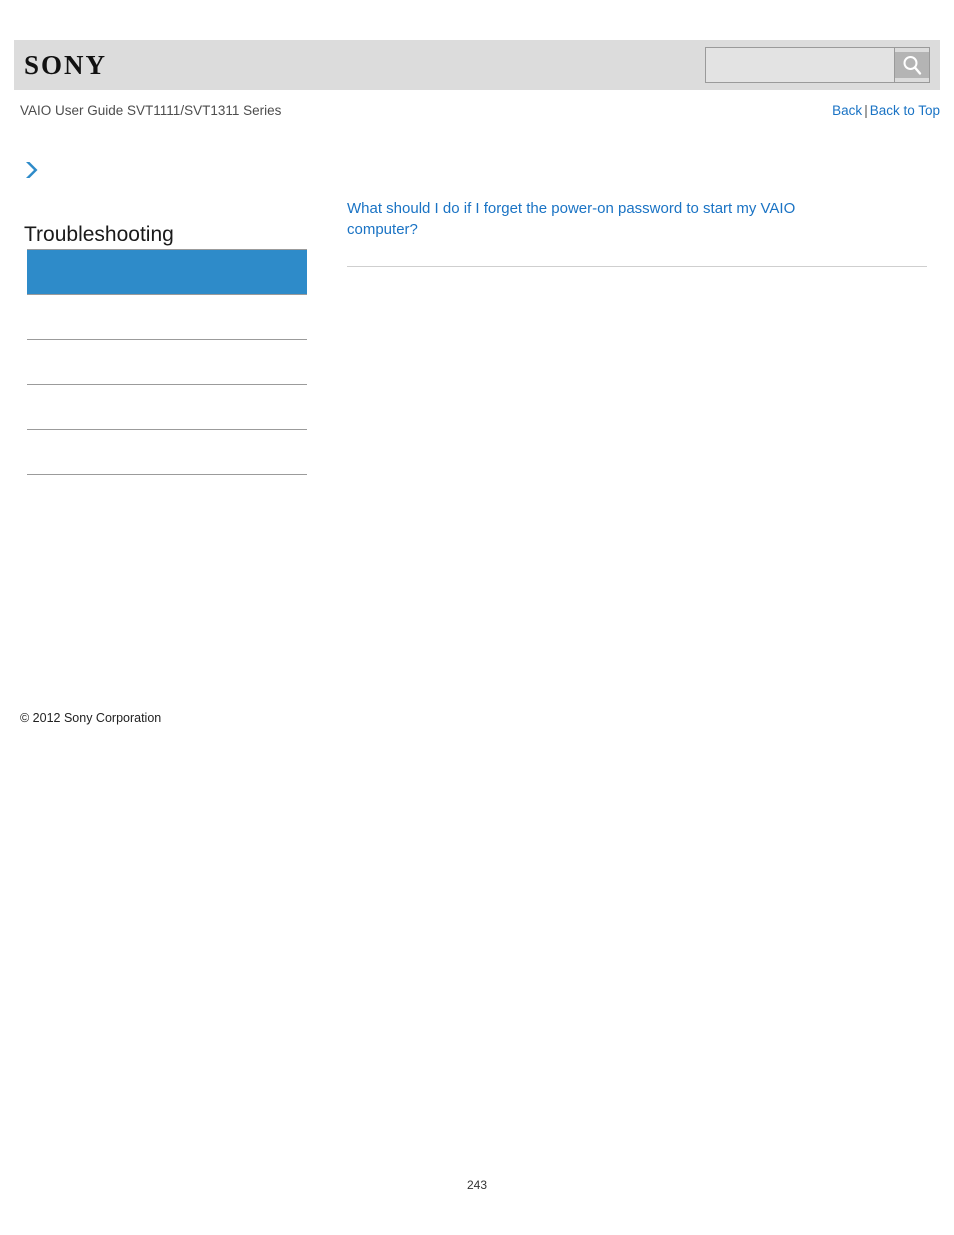 The height and width of the screenshot is (1235, 954). I want to click on header-navigation: Back | Back to Top, so click(886, 111).